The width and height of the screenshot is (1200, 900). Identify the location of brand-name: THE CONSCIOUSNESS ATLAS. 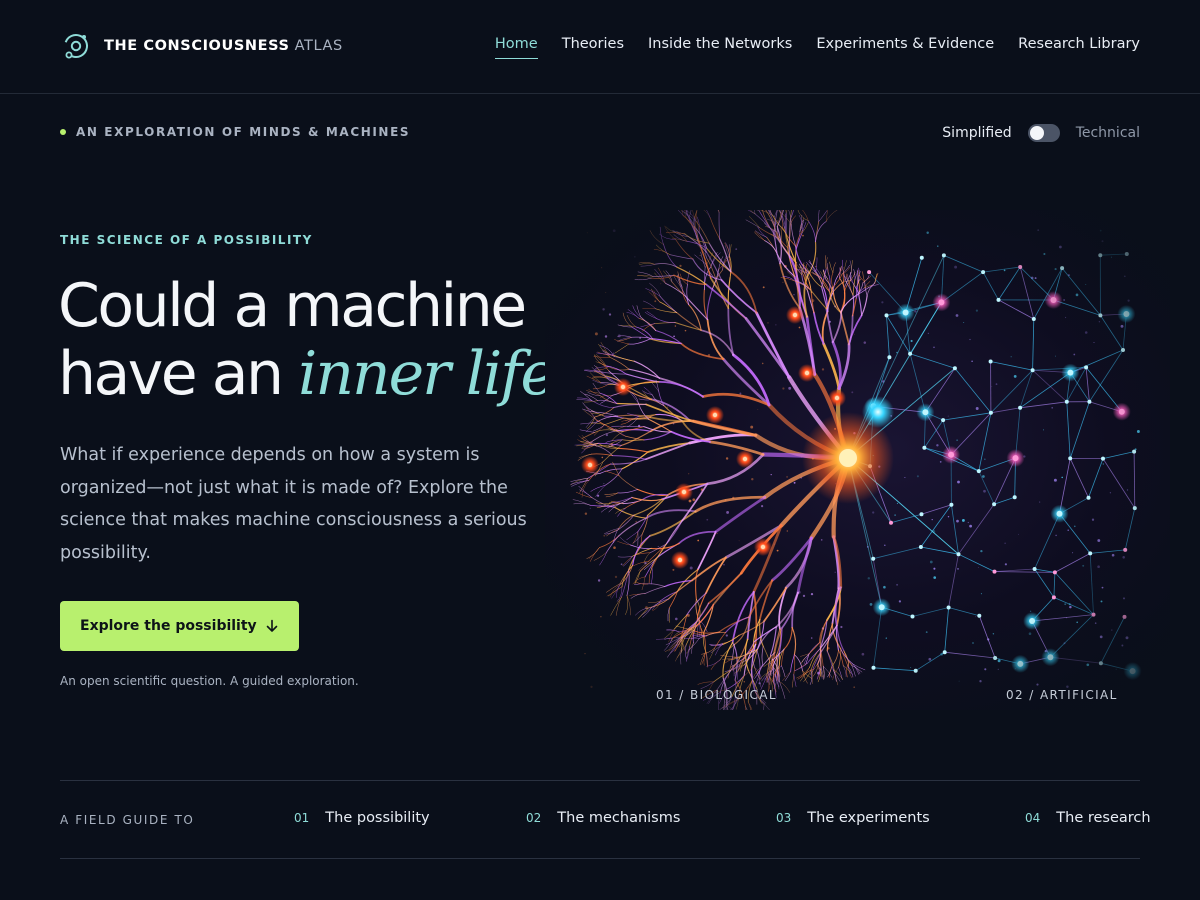
(223, 46).